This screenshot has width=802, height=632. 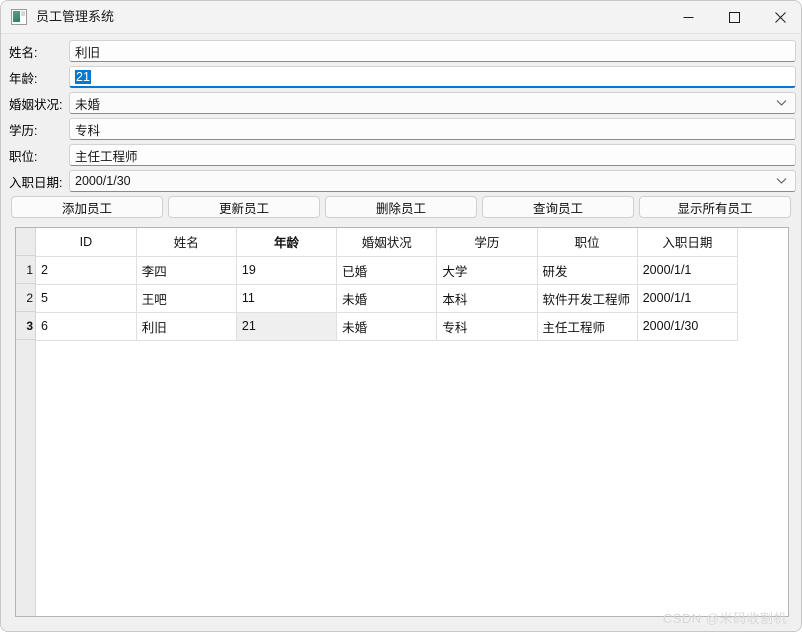 I want to click on form-row-hire-date: 入职日期: 2000/1/30, so click(x=401, y=181).